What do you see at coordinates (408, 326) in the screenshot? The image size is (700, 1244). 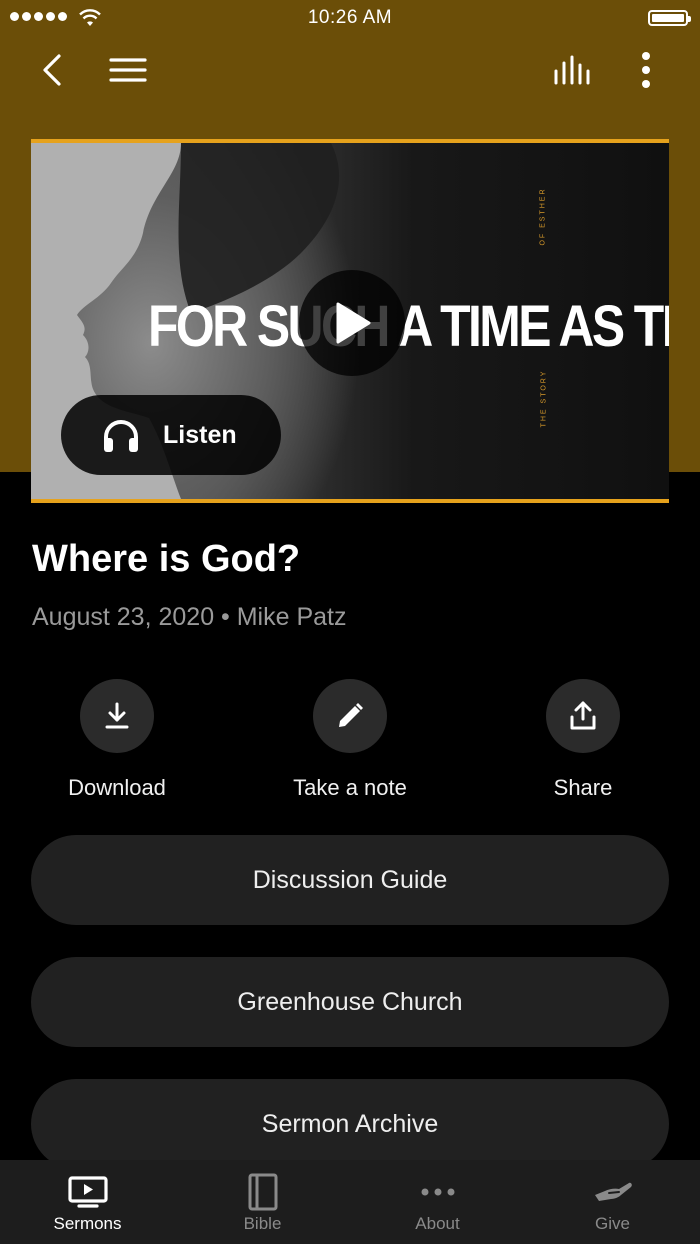 I see `hero-title-text: FOR SUCH A TIME AS THIS` at bounding box center [408, 326].